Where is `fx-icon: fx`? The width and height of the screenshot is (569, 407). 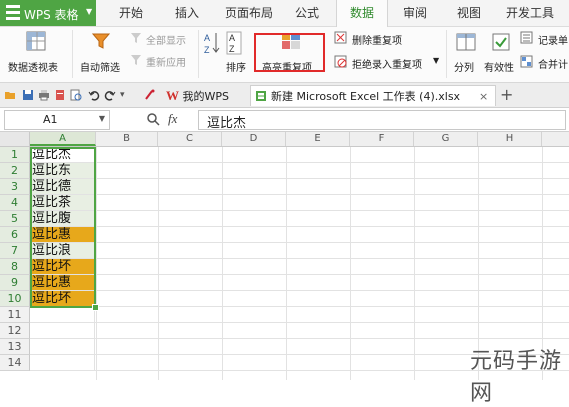
fx-icon: fx is located at coordinates (172, 119).